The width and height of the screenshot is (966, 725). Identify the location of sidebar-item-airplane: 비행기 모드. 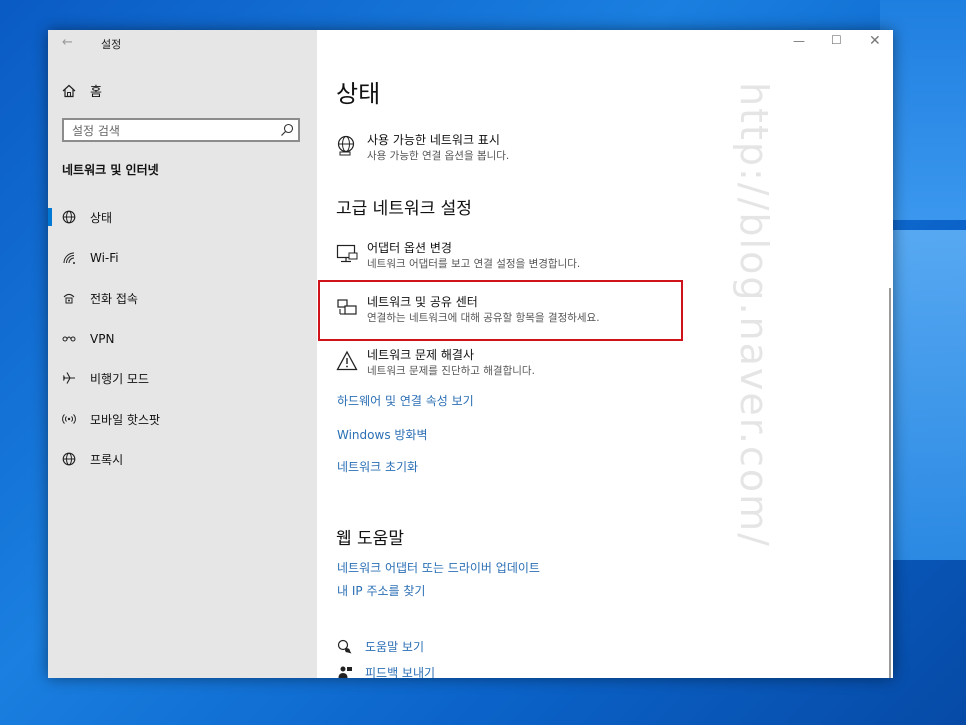
(182, 378).